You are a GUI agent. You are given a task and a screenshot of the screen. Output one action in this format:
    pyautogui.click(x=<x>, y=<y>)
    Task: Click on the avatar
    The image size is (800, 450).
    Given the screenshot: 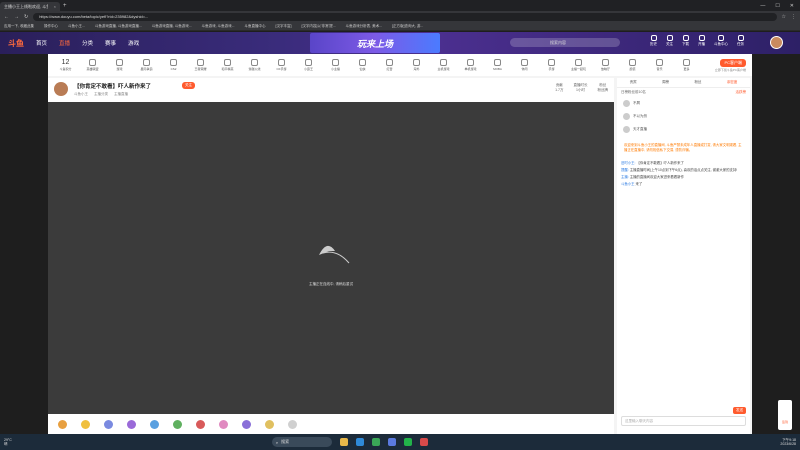 What is the action you would take?
    pyautogui.click(x=776, y=42)
    